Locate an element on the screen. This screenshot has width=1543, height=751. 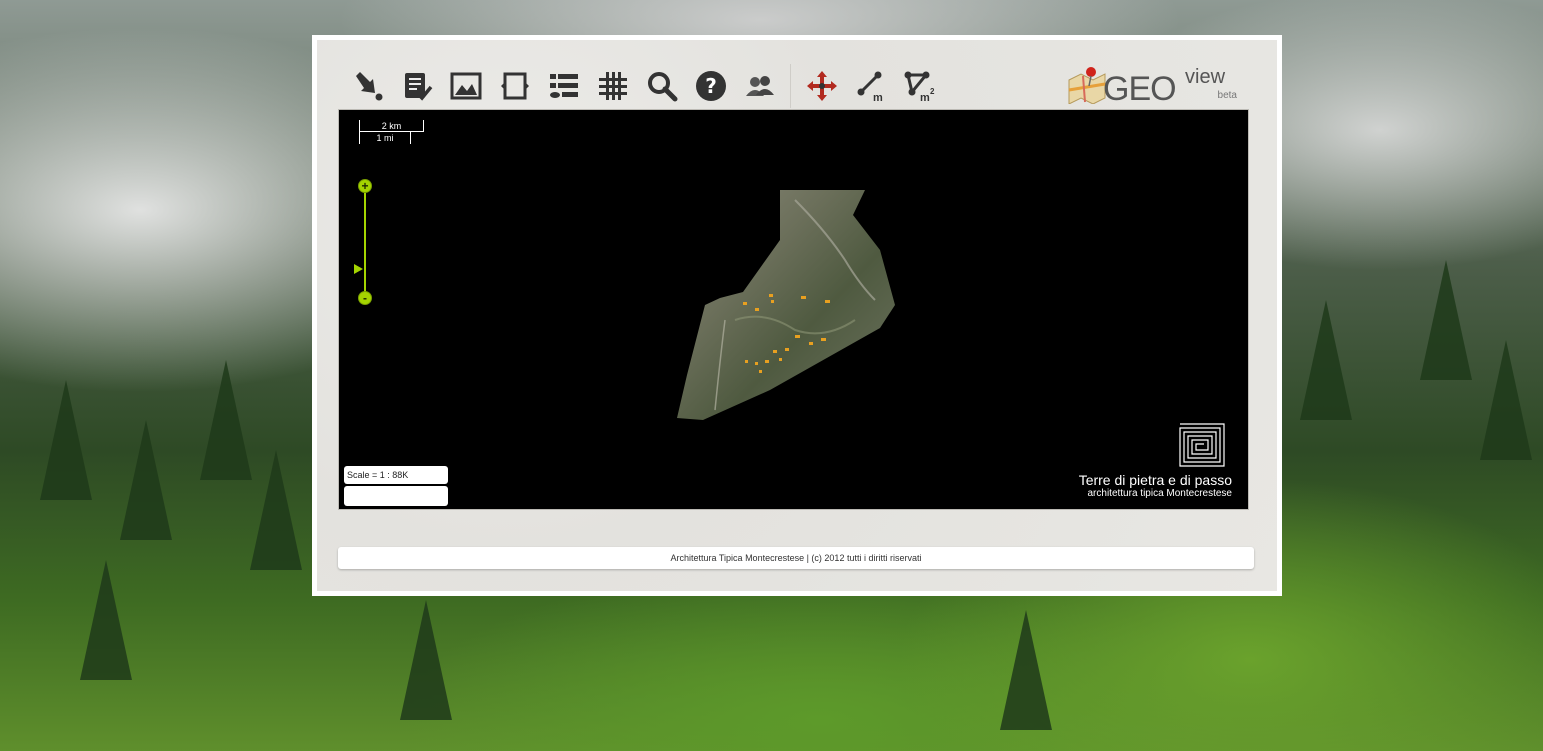
terrain-area is located at coordinates (786, 305).